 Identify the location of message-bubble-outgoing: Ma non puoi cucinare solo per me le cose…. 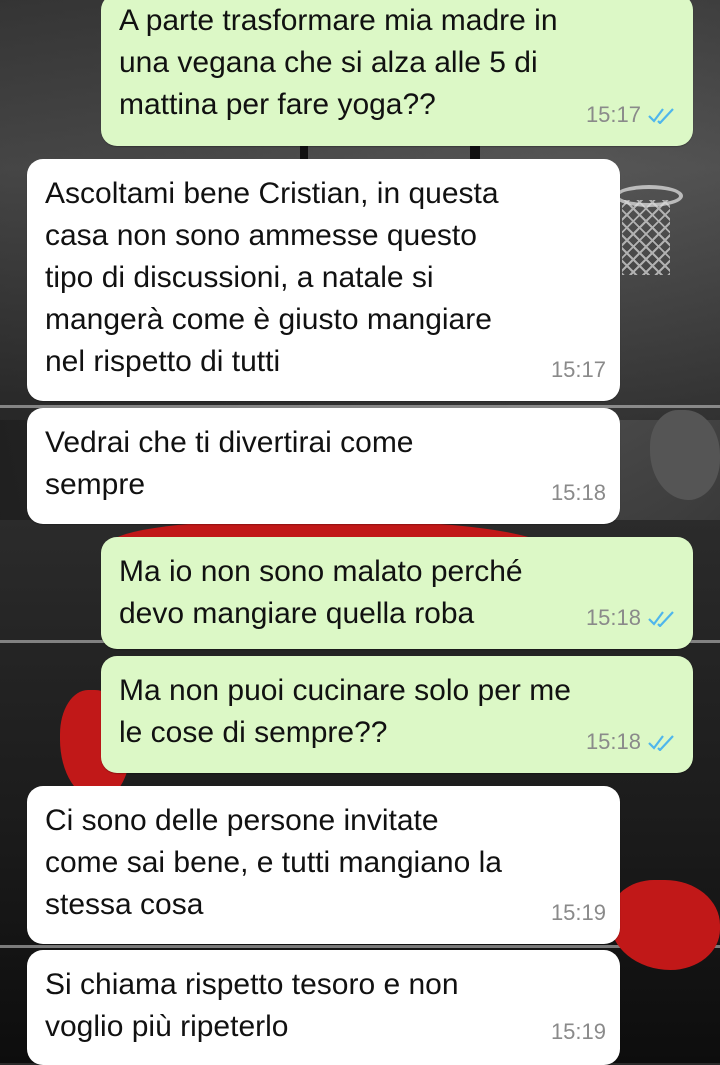
(397, 714).